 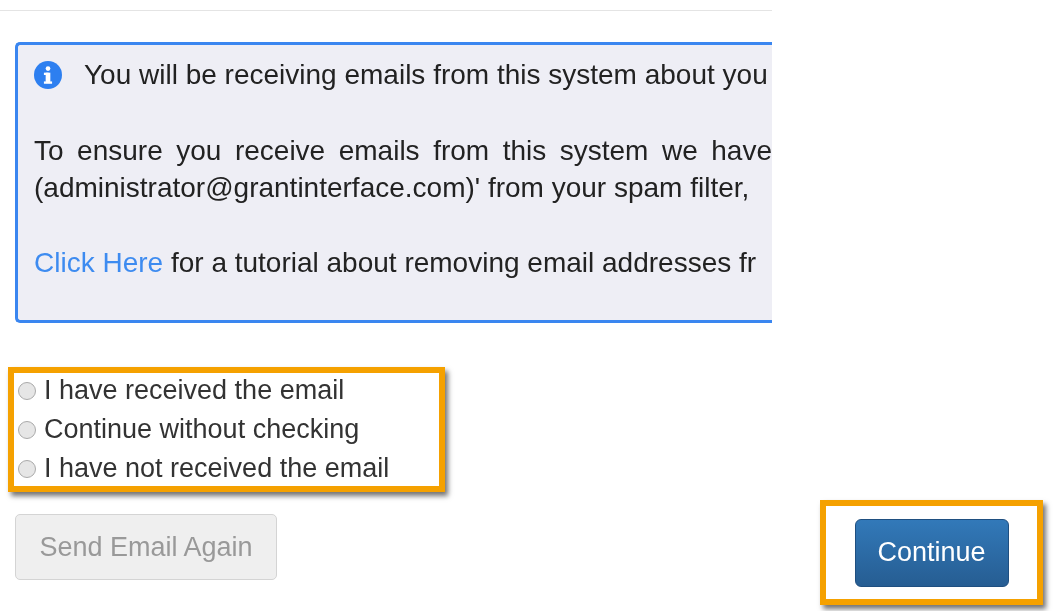 What do you see at coordinates (228, 390) in the screenshot?
I see `radio-option: I have received the email` at bounding box center [228, 390].